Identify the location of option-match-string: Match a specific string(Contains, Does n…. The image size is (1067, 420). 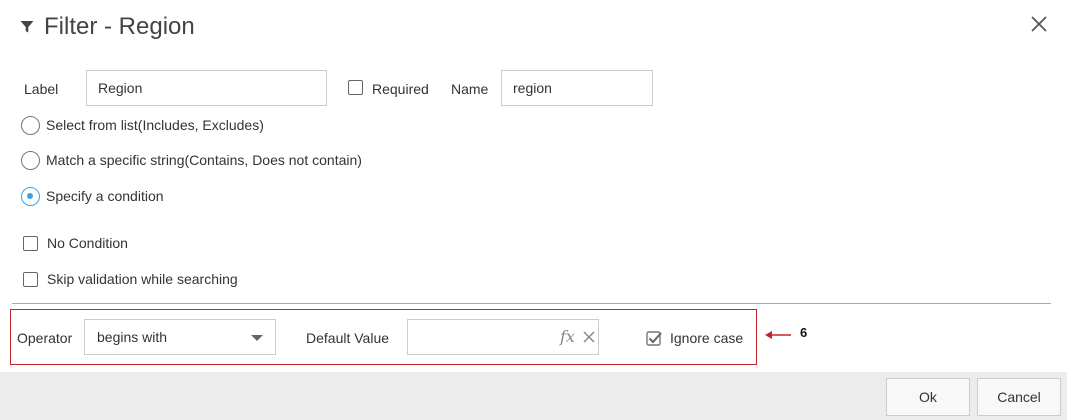
(191, 160).